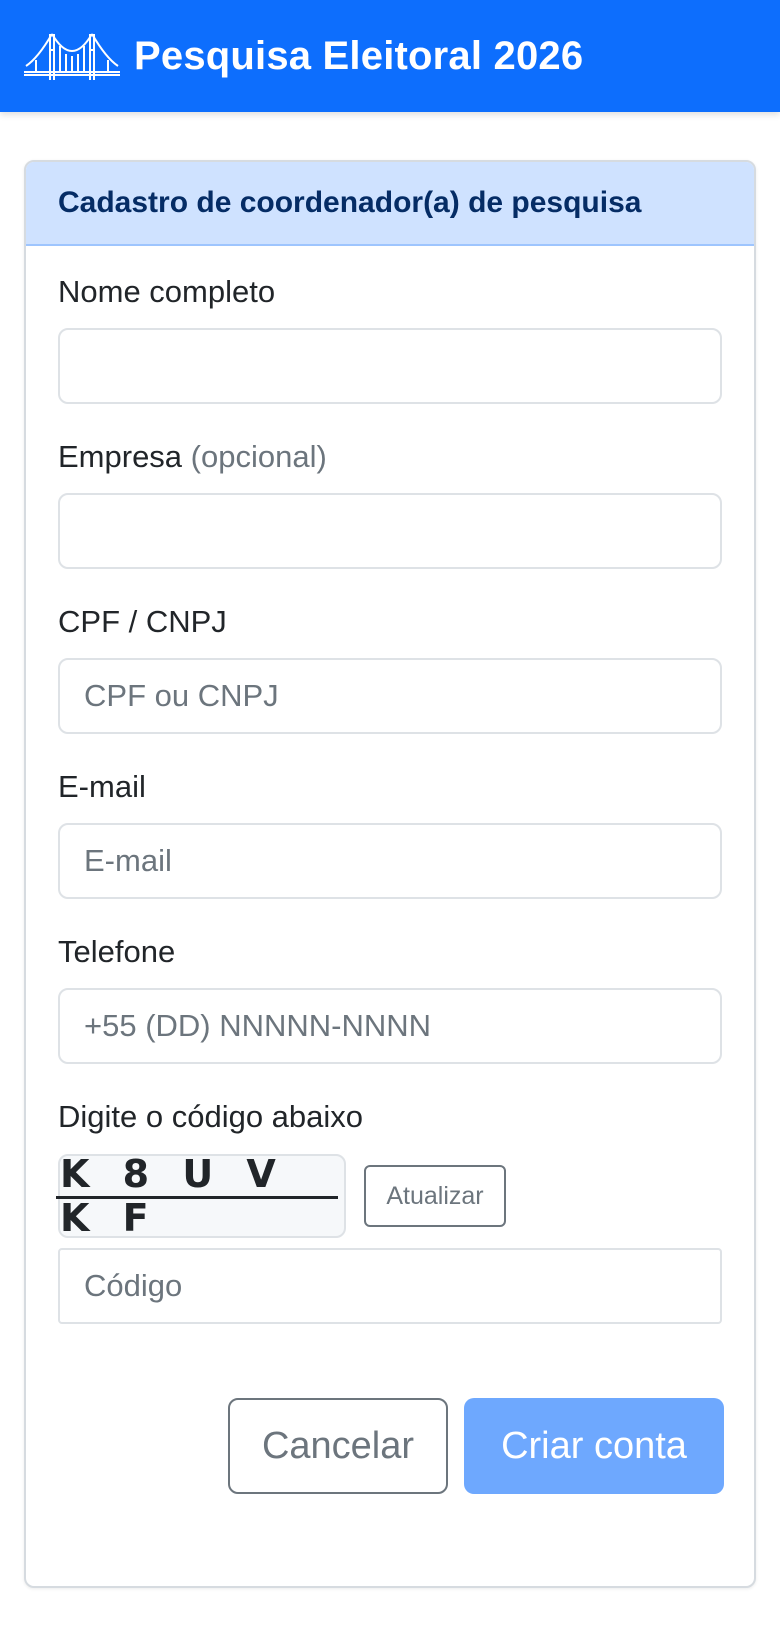 The height and width of the screenshot is (1634, 780). Describe the element at coordinates (117, 951) in the screenshot. I see `phone-label: Telefone` at that location.